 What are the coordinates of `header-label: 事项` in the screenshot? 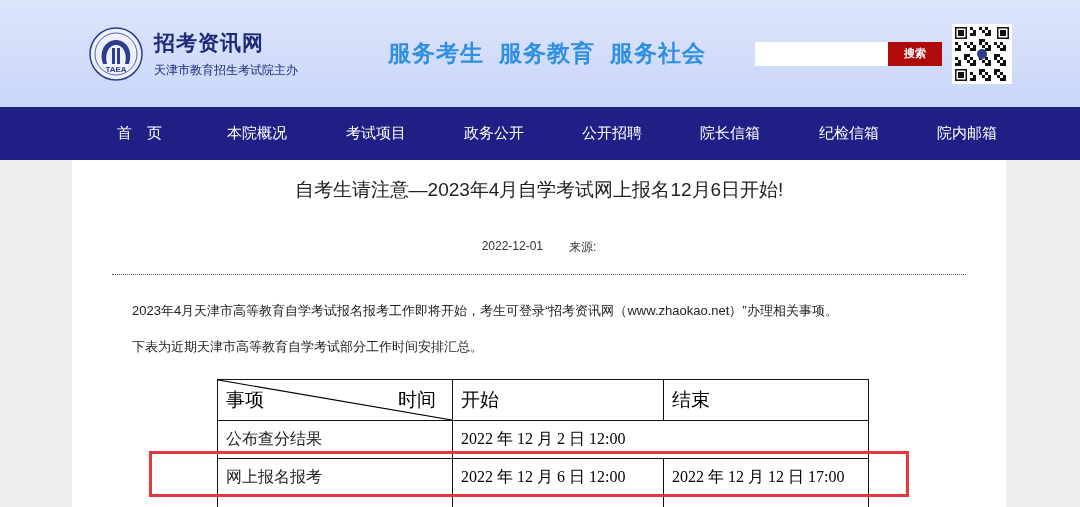 It's located at (245, 399).